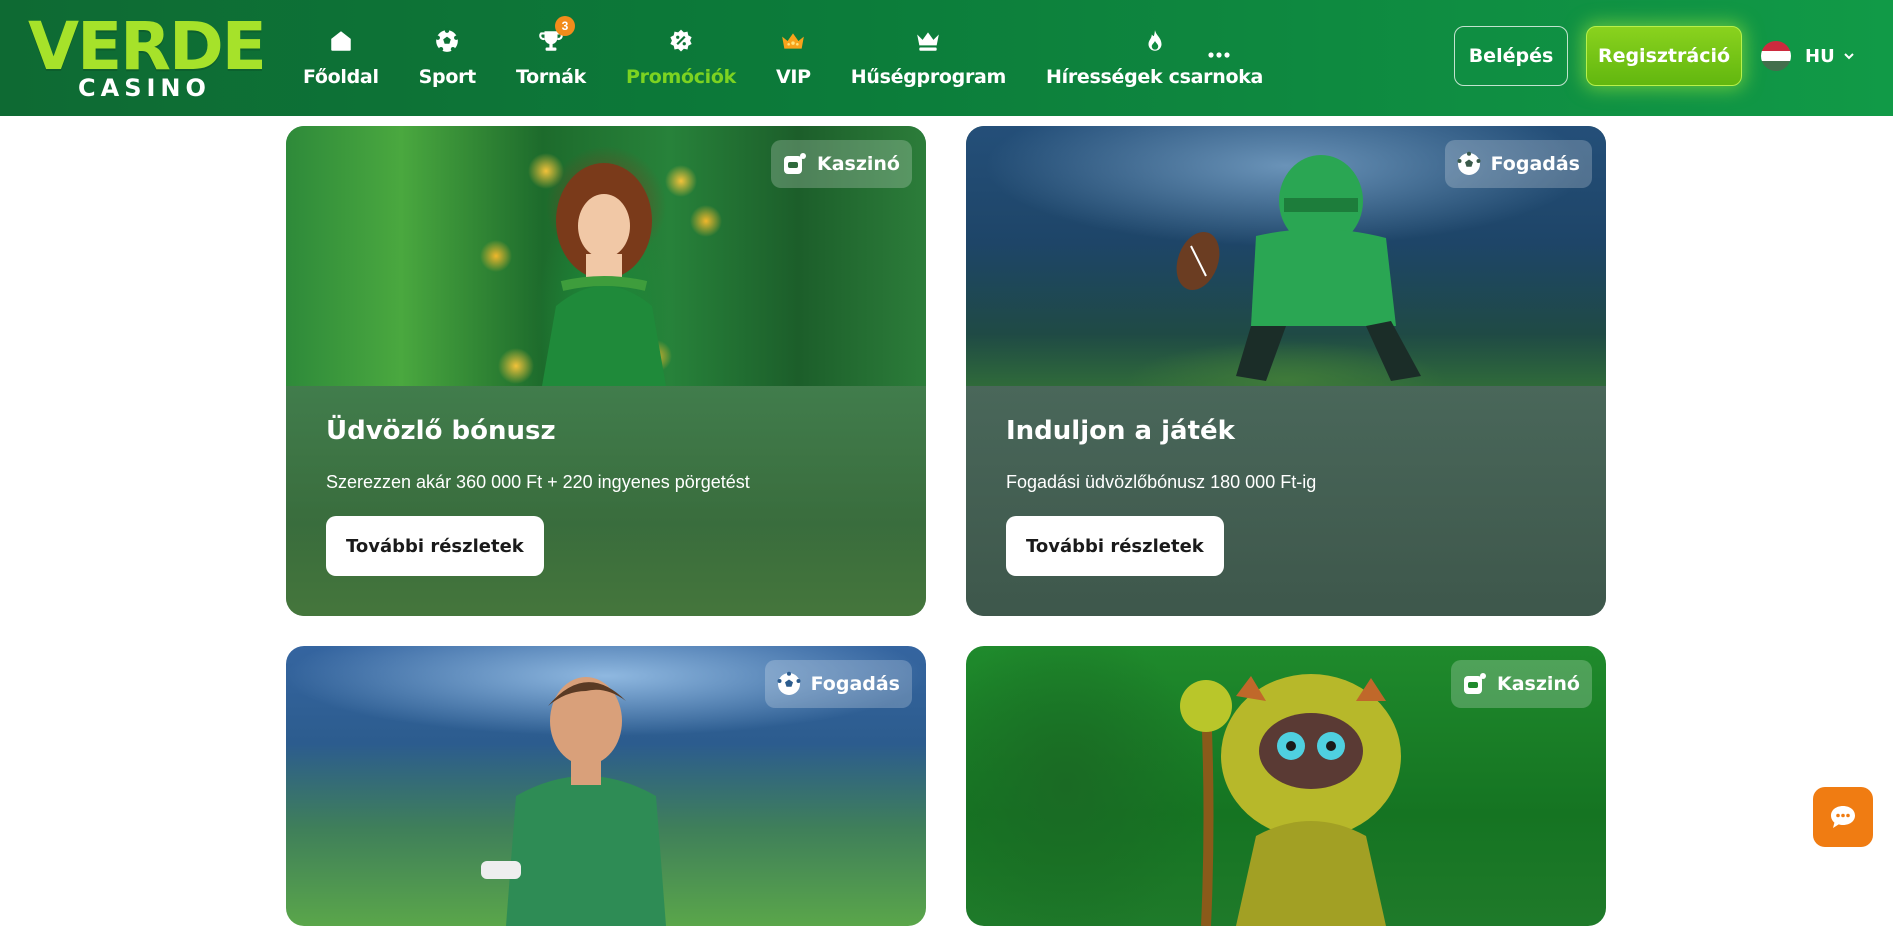 This screenshot has height=926, width=1893. I want to click on promo-image-monster: Kaszinó, so click(1286, 786).